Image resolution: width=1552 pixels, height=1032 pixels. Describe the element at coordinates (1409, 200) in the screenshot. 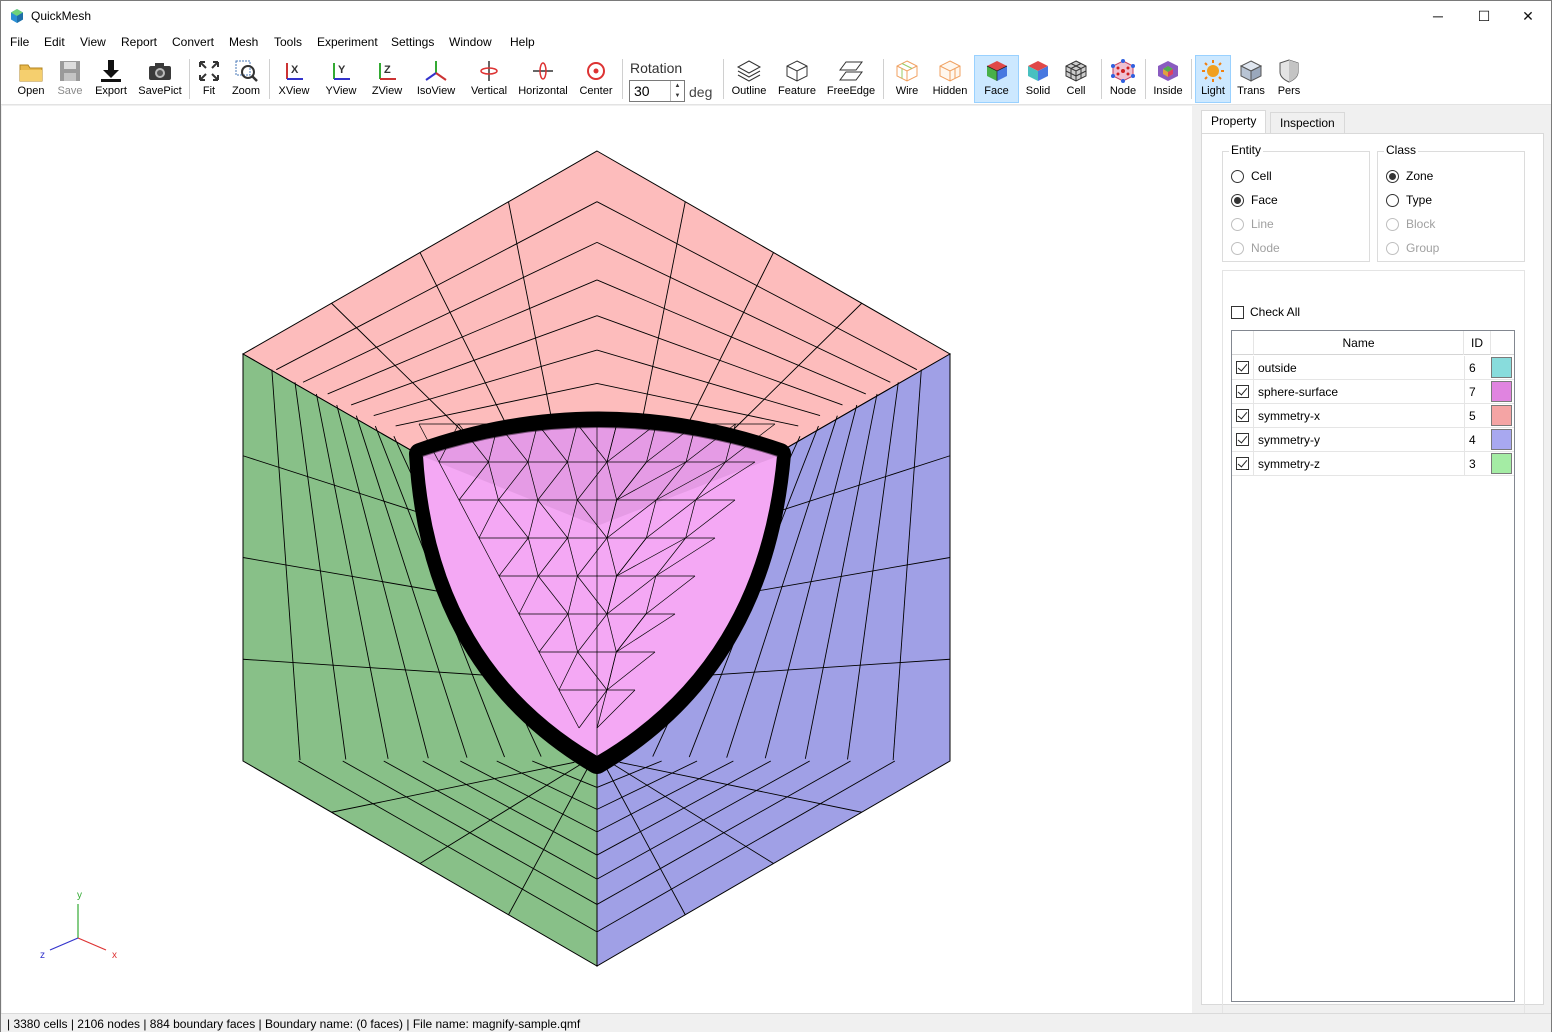

I see `class-type-radio: Type` at that location.